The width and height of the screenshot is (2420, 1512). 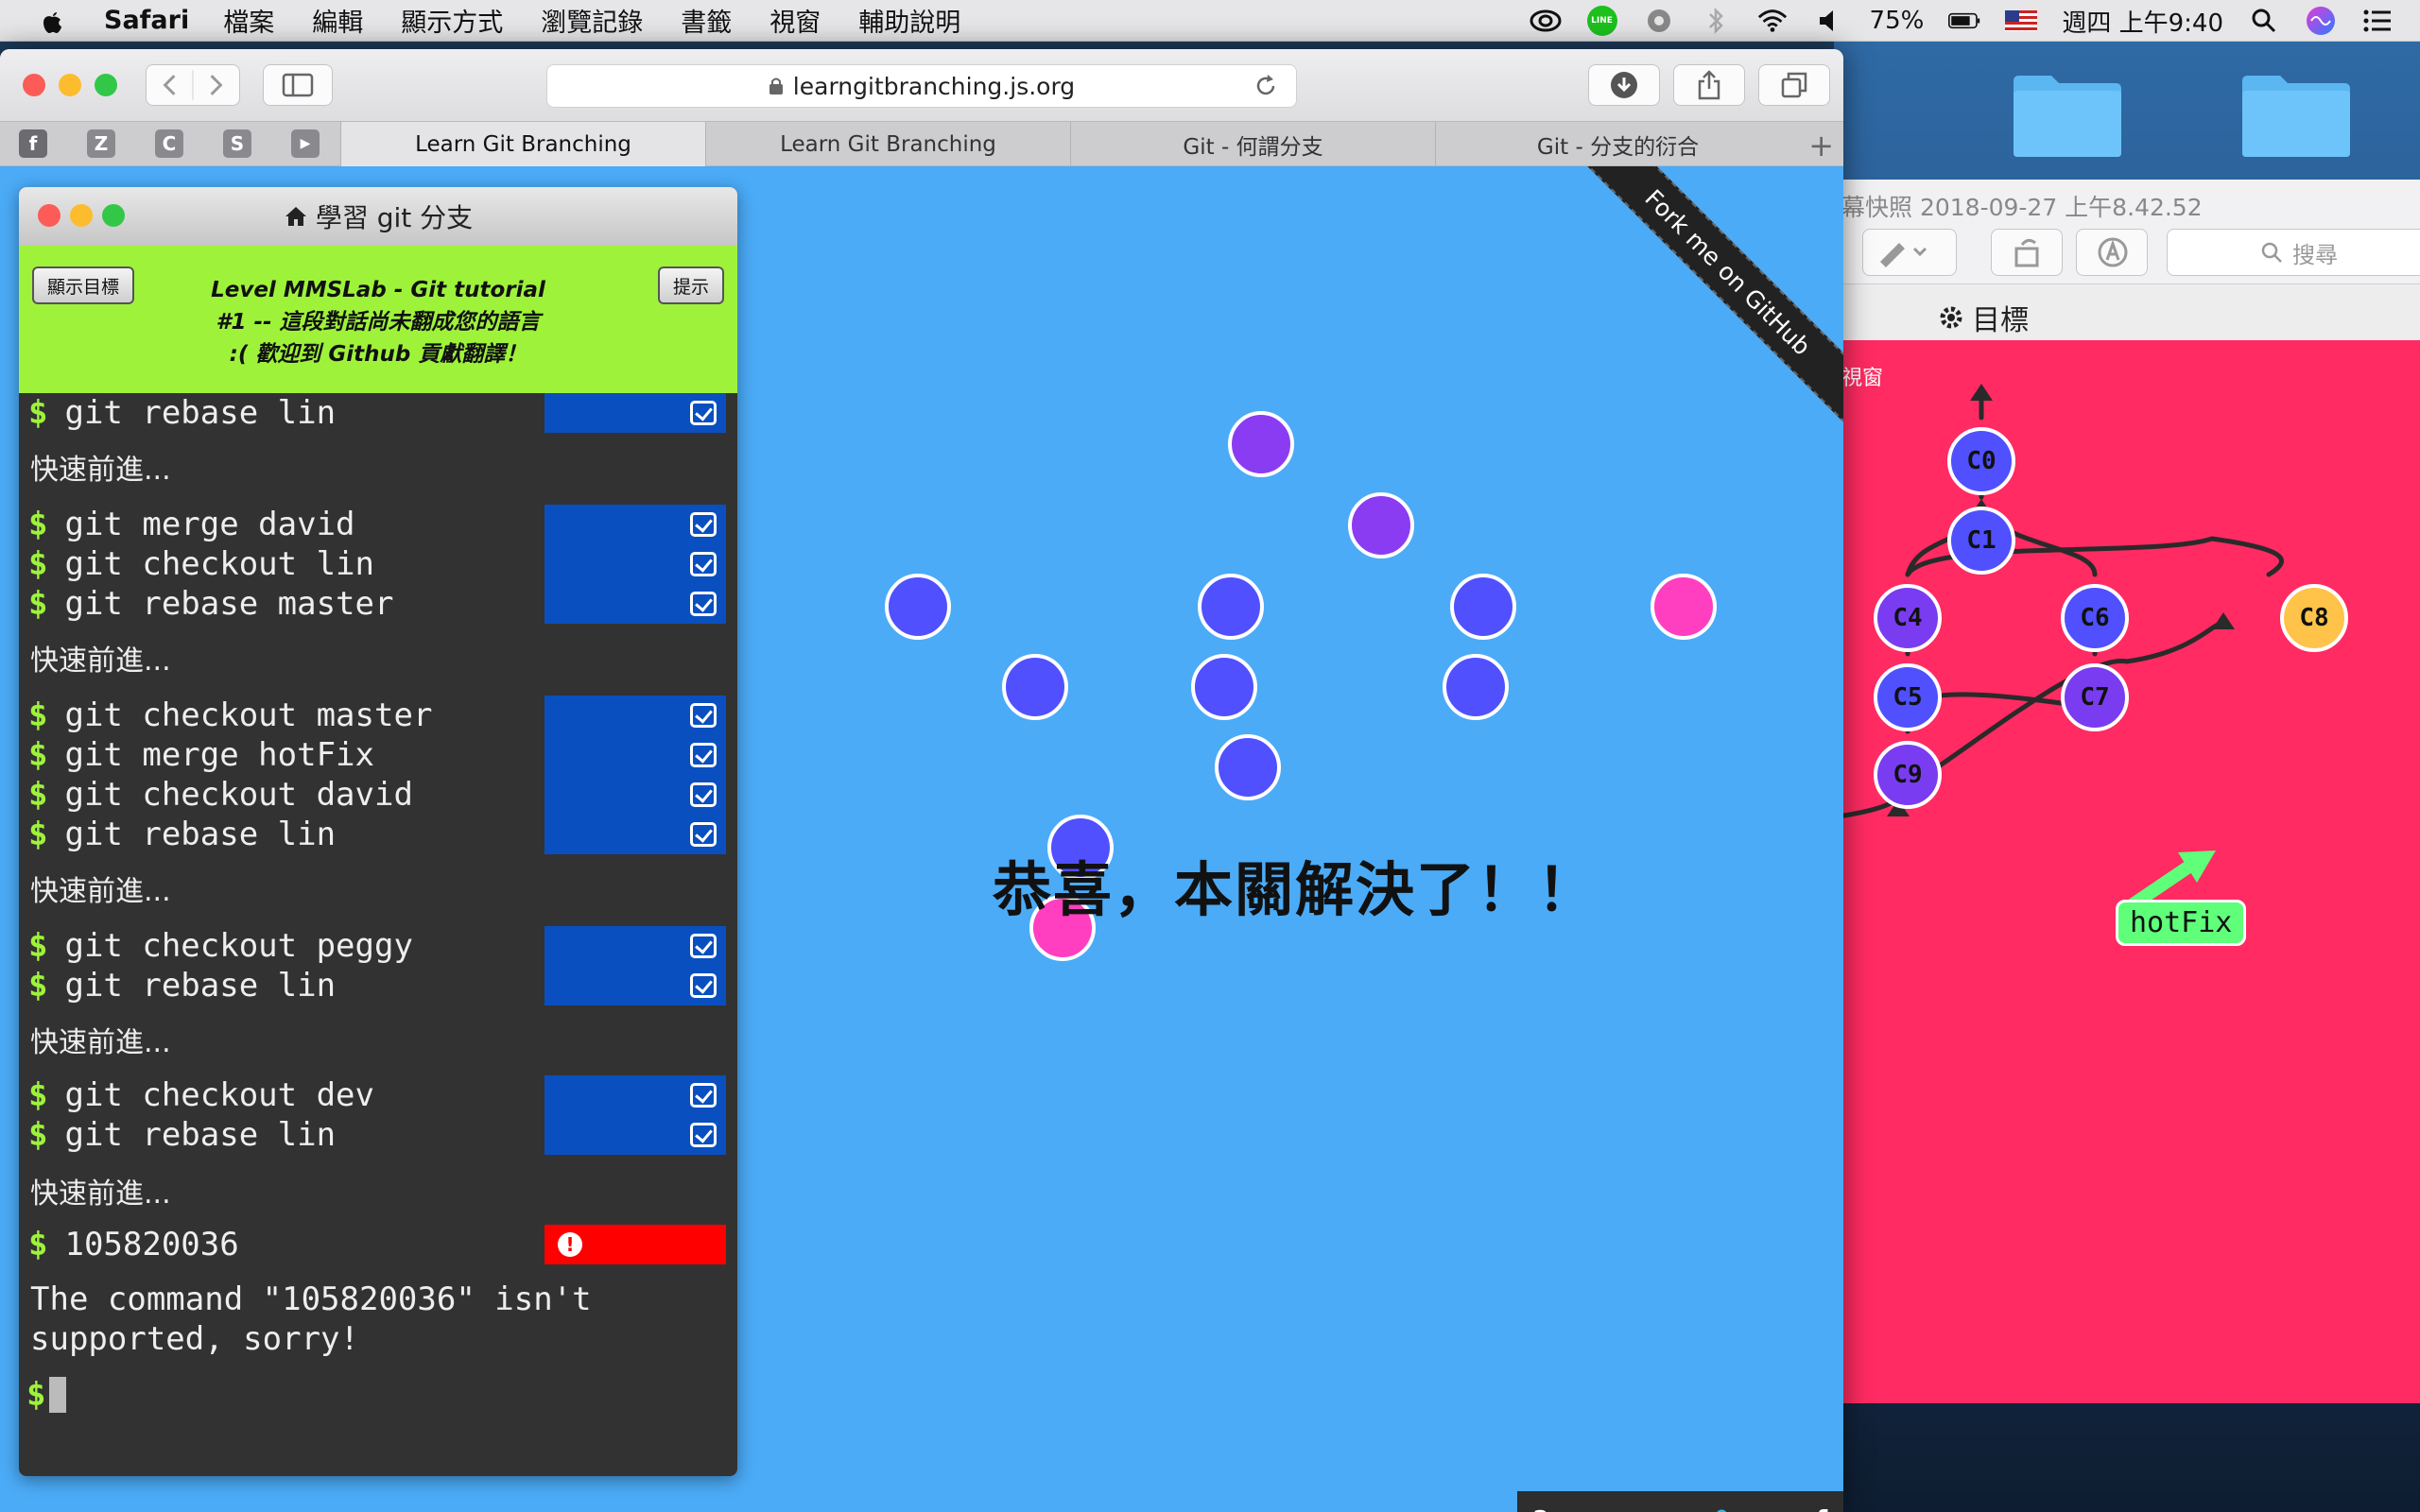 What do you see at coordinates (795, 20) in the screenshot?
I see `menu-window: 視窗` at bounding box center [795, 20].